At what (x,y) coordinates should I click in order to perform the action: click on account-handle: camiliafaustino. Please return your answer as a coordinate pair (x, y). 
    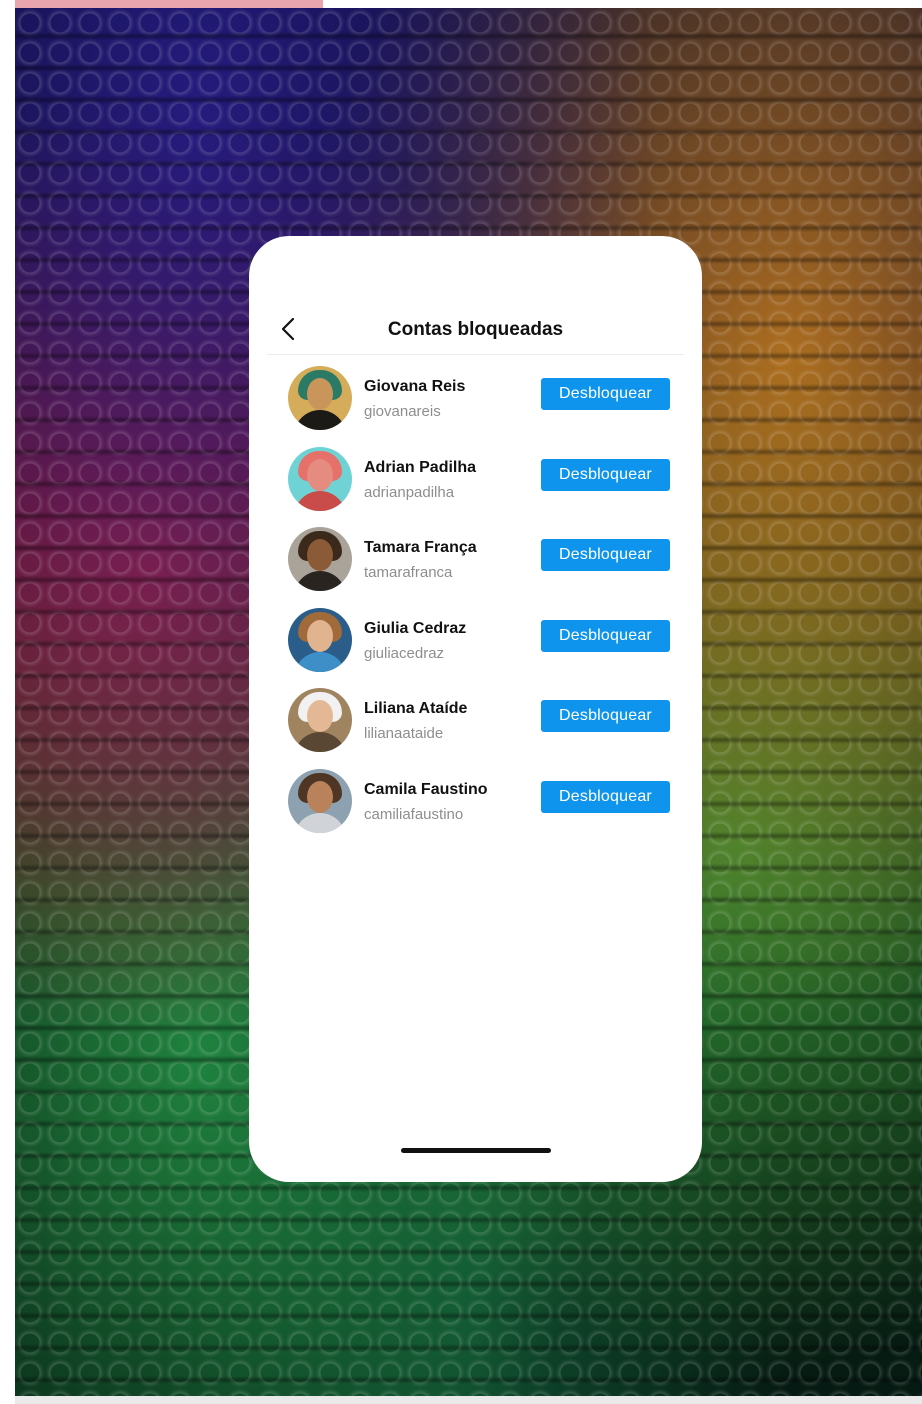
    Looking at the image, I should click on (414, 814).